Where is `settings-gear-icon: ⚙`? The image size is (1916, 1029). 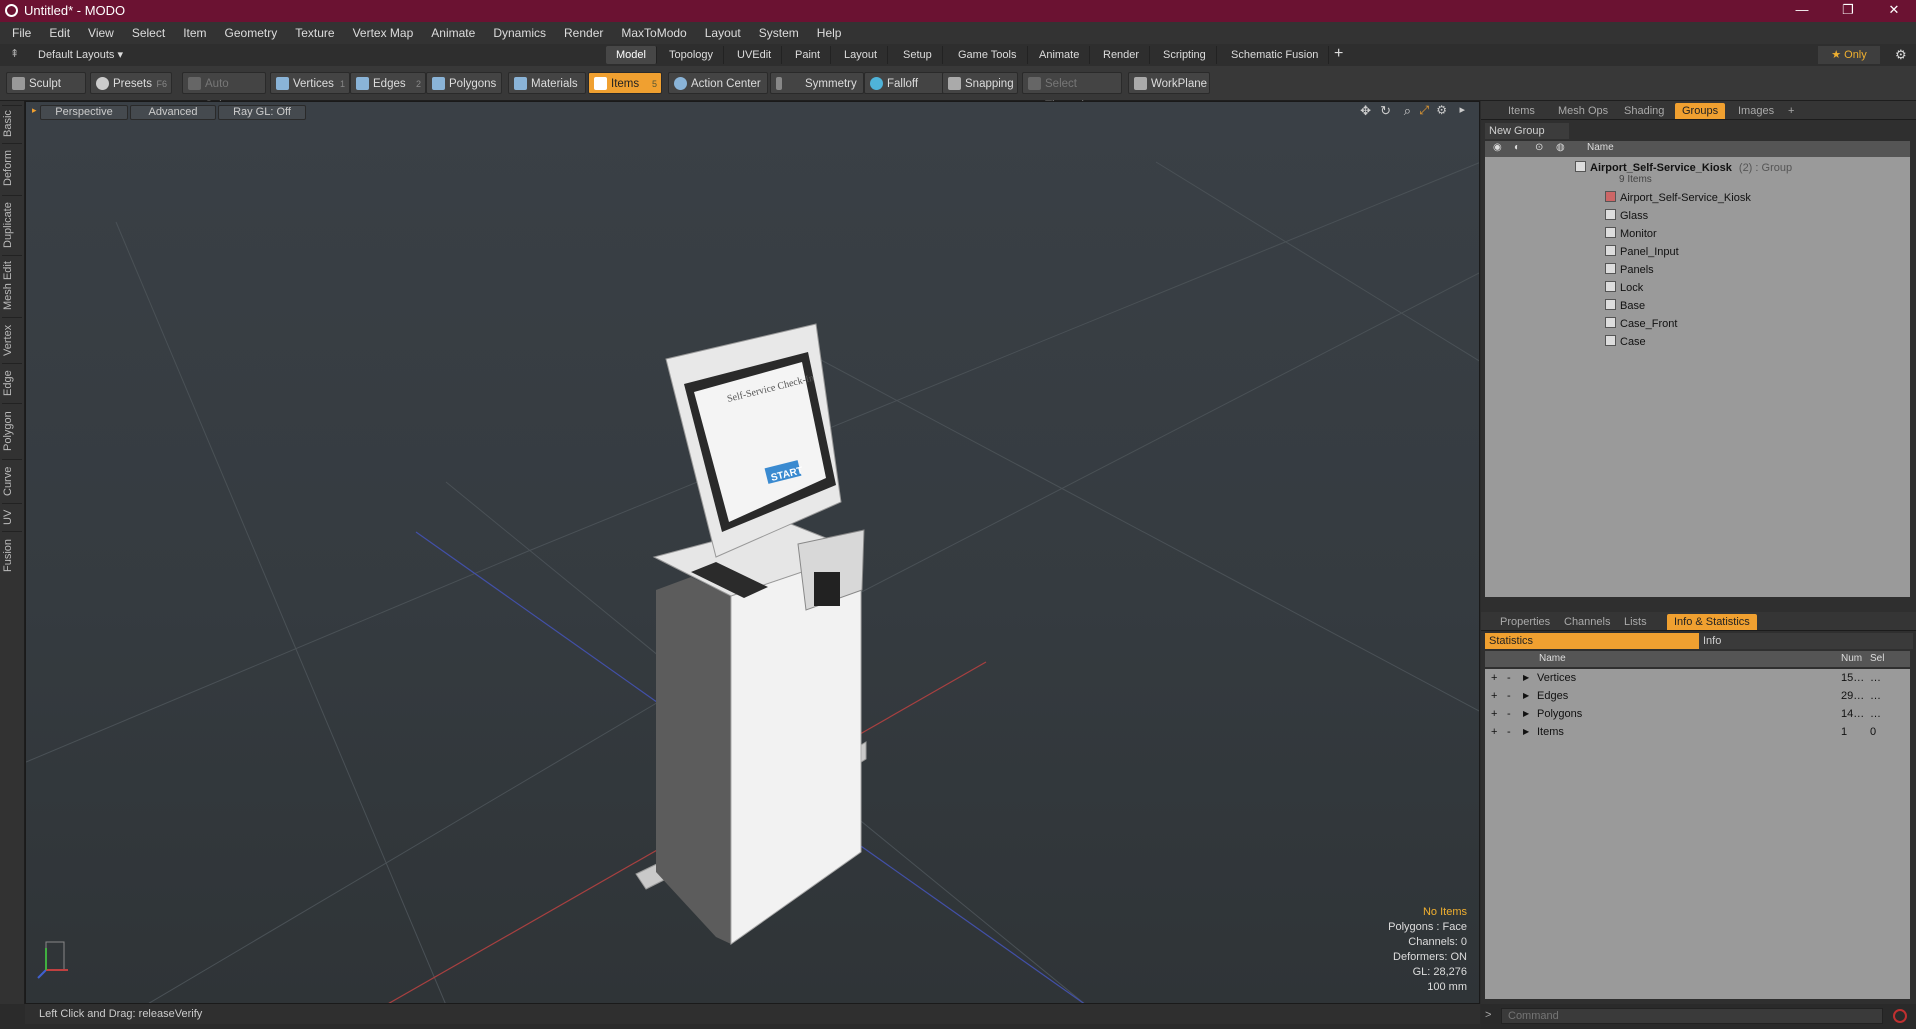
settings-gear-icon: ⚙ is located at coordinates (1901, 55).